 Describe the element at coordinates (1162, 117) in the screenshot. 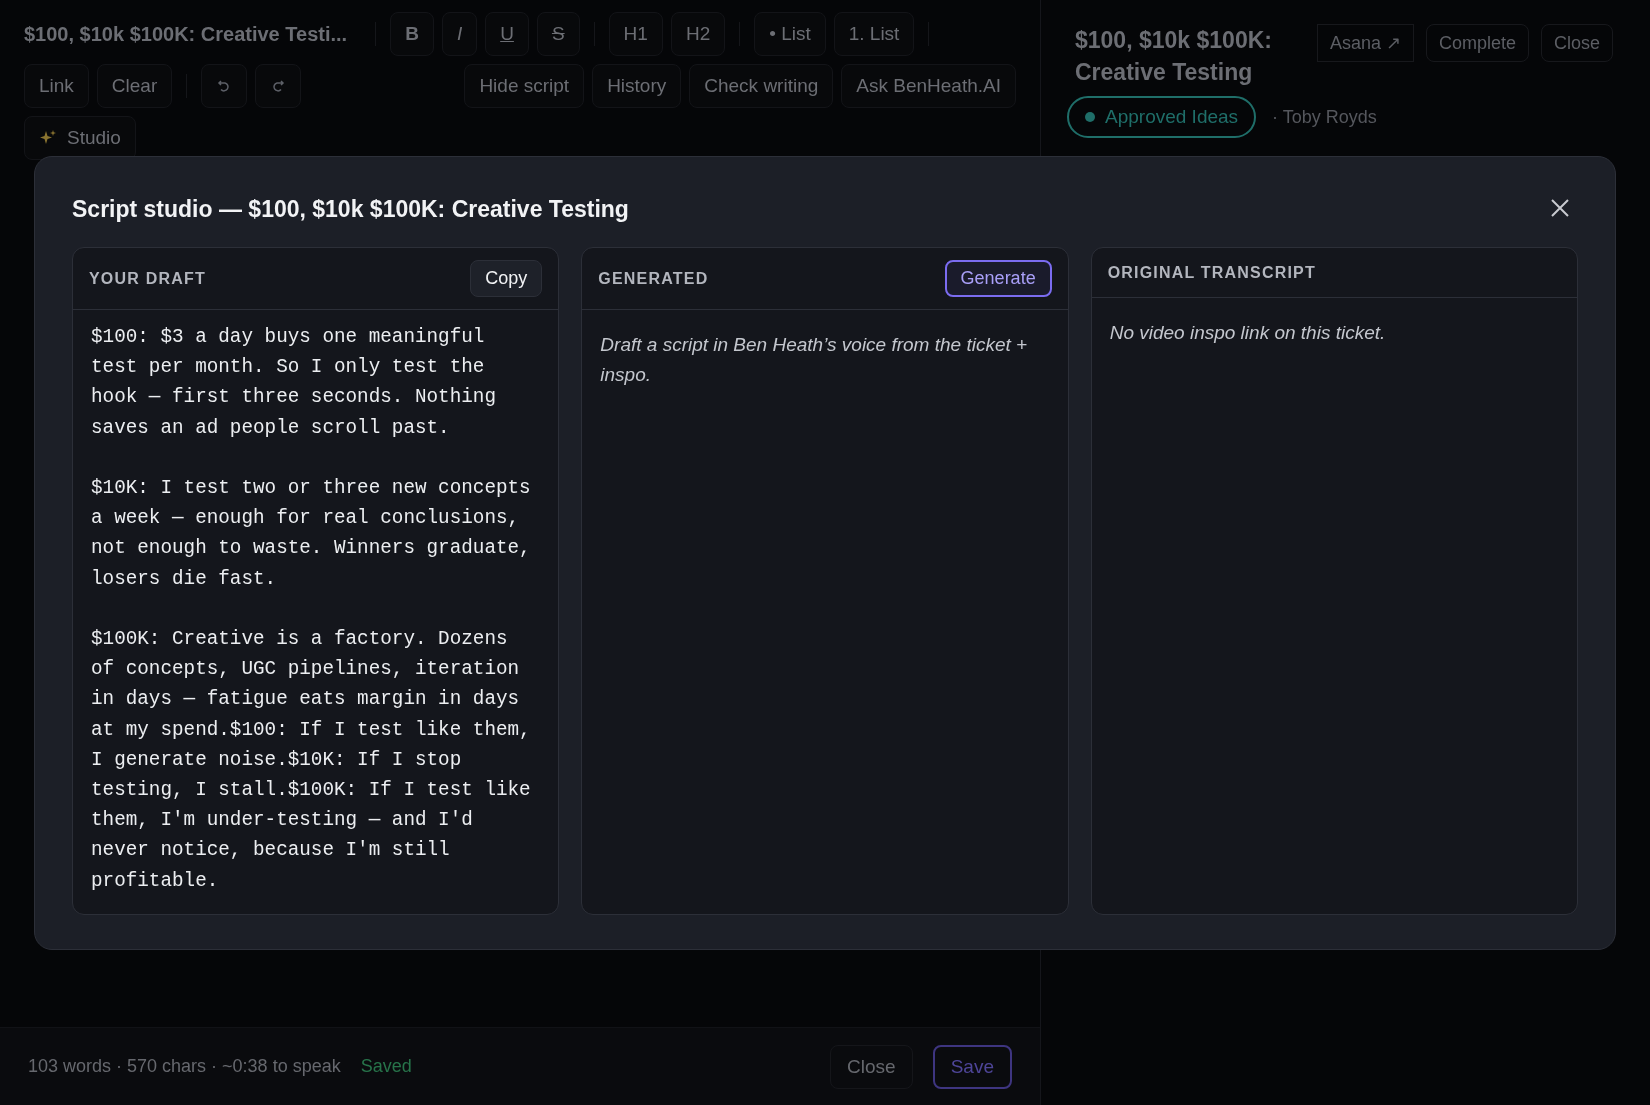

I see `status-pill: Approved Ideas` at that location.